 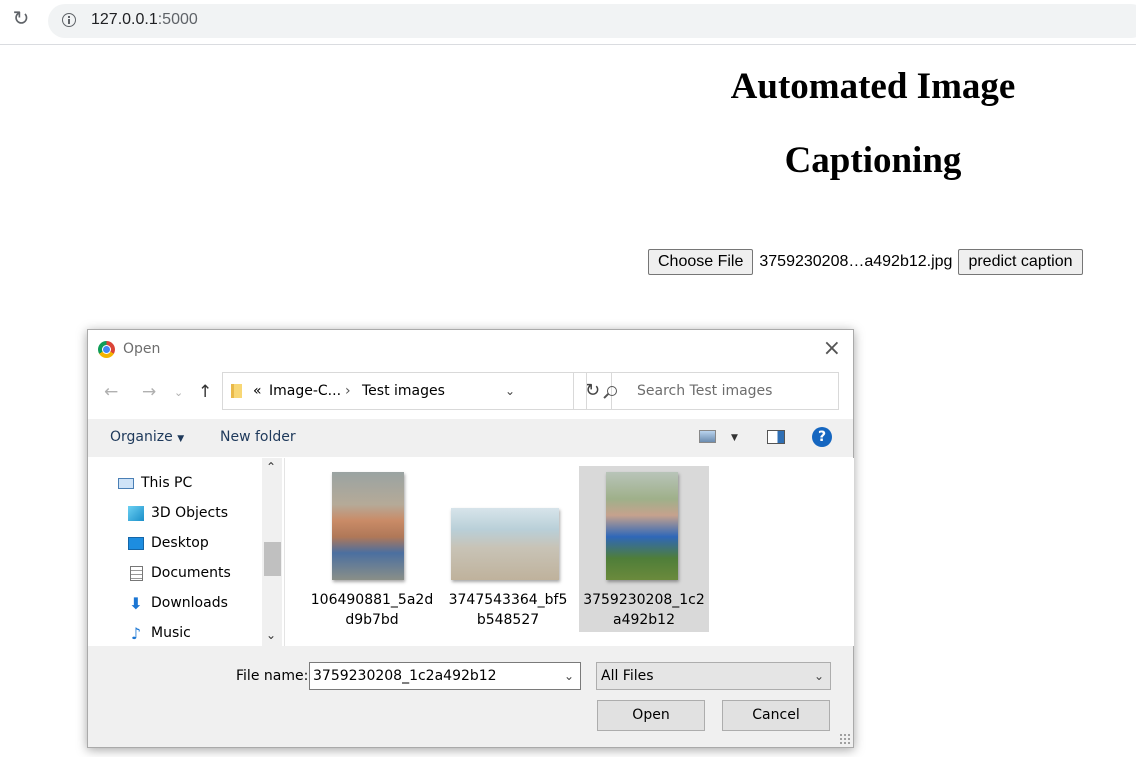 What do you see at coordinates (508, 600) in the screenshot?
I see `file-name-line1: 3747543364_bf5` at bounding box center [508, 600].